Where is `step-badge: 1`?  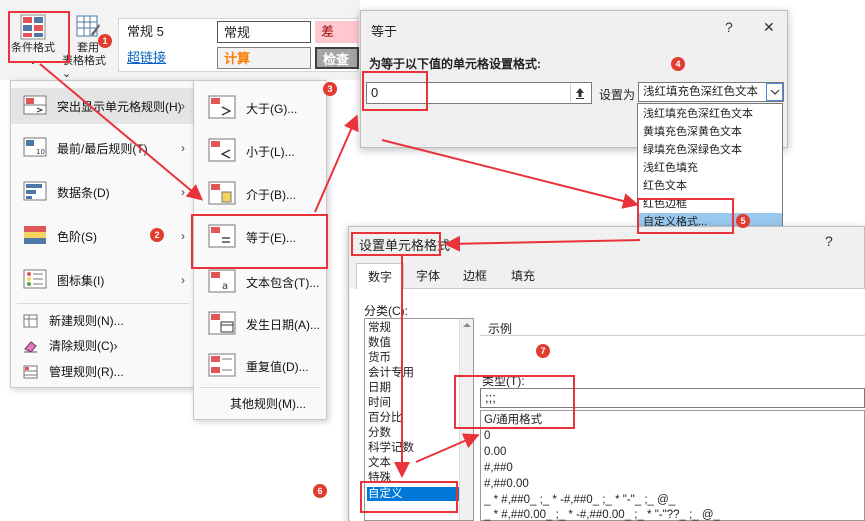
step-badge: 1 is located at coordinates (105, 41).